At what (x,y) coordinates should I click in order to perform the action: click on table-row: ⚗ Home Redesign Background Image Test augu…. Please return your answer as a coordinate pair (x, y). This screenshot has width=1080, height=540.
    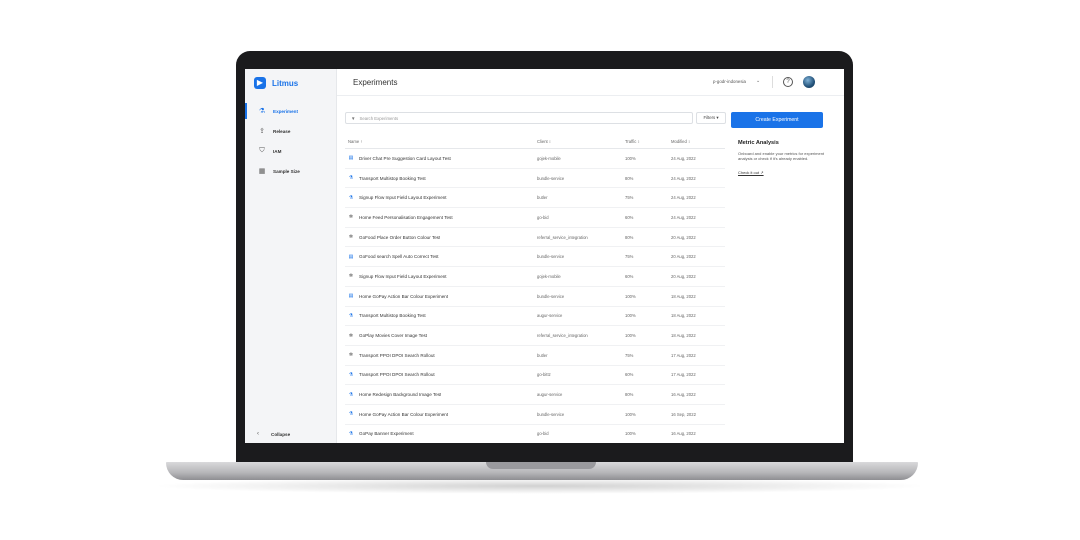
    Looking at the image, I should click on (535, 395).